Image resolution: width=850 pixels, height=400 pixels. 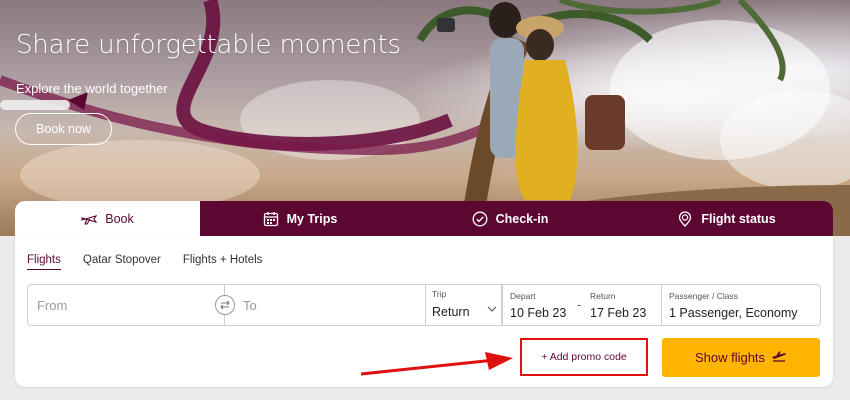 I want to click on date-range-field: Depart 10 Feb 23 - Return 17 Feb 23, so click(x=582, y=305).